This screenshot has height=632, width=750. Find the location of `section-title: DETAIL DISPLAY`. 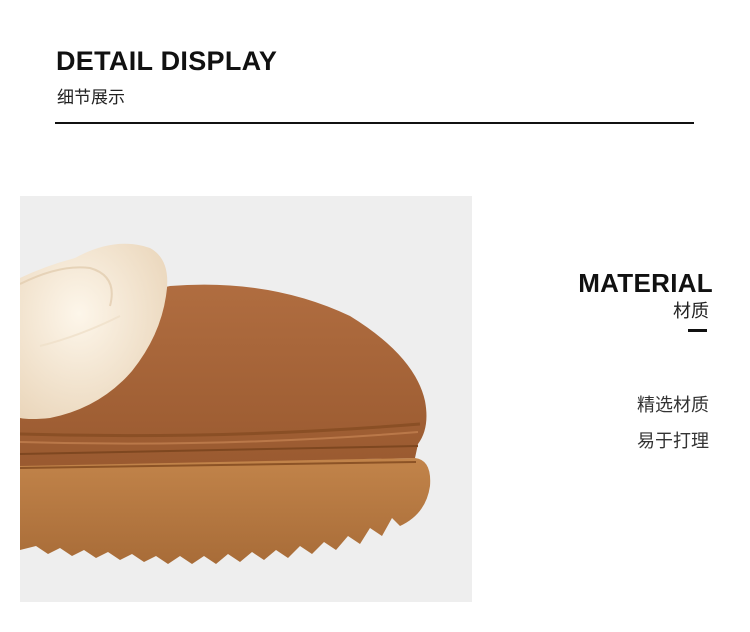

section-title: DETAIL DISPLAY is located at coordinates (167, 61).